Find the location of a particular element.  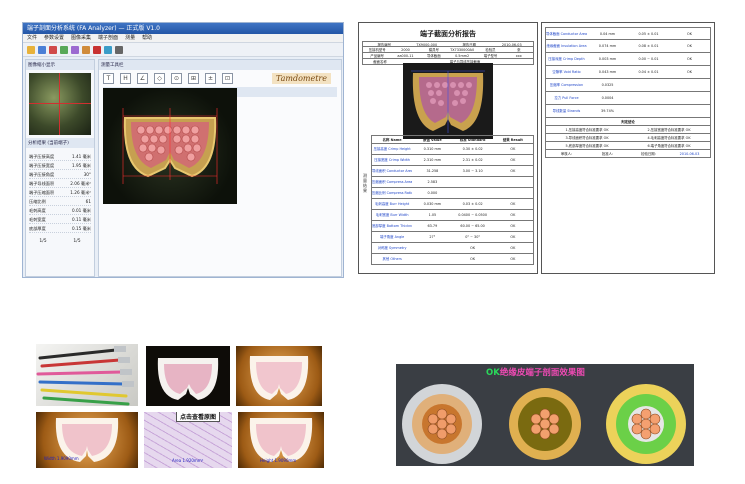

settings-icon is located at coordinates (119, 49).